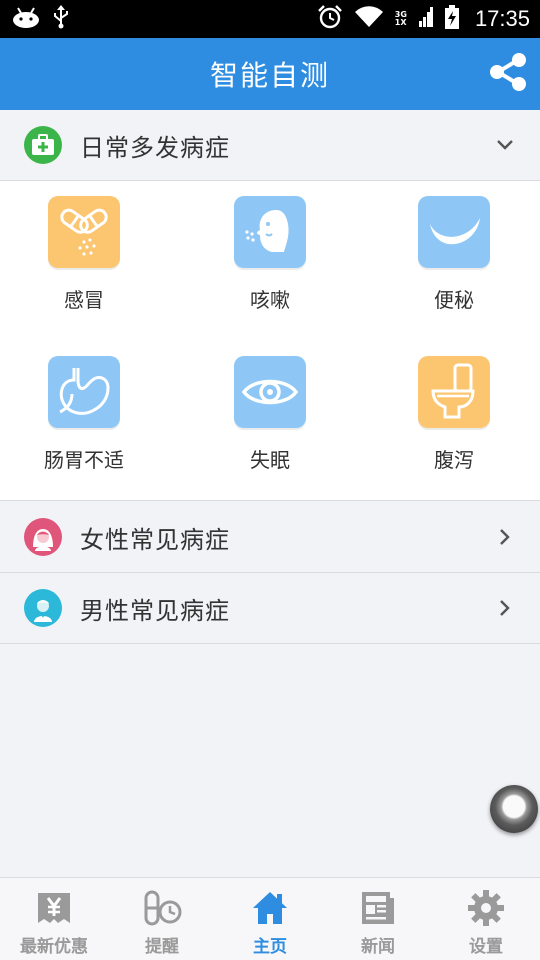 The image size is (540, 960). What do you see at coordinates (84, 460) in the screenshot?
I see `symptom-label: 肠胃不适` at bounding box center [84, 460].